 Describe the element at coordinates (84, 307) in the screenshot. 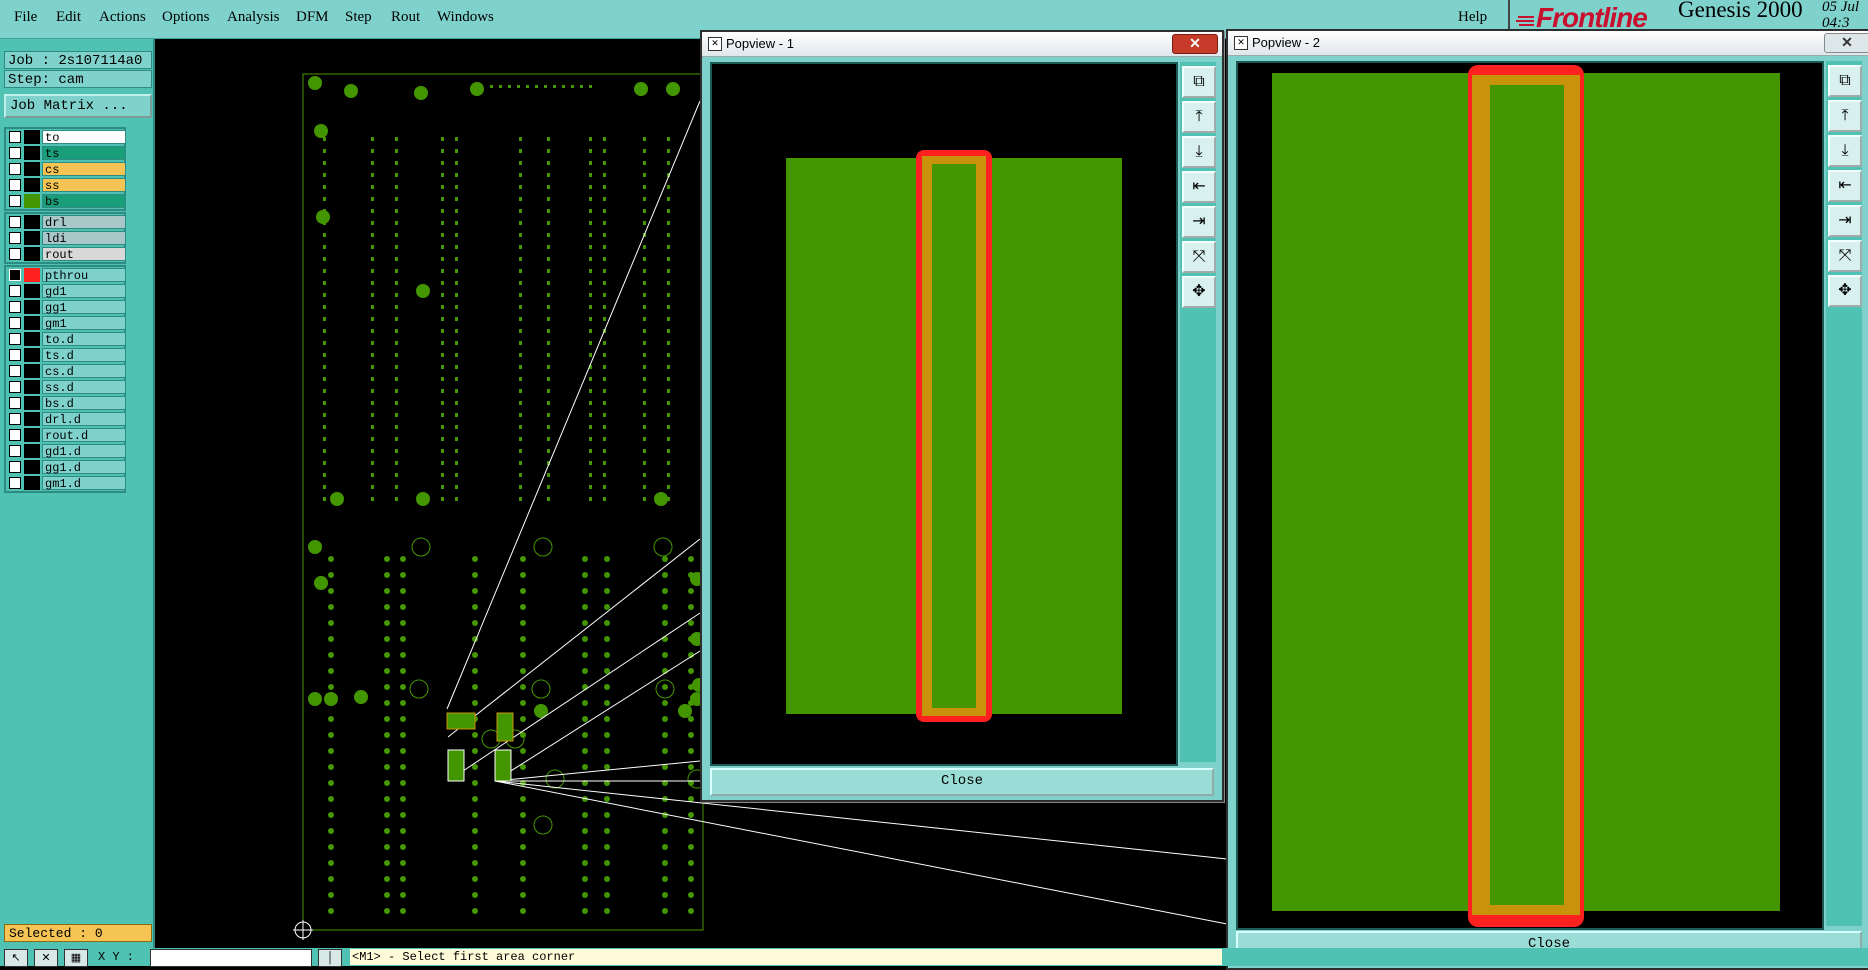

I see `layer-name: gg1` at that location.